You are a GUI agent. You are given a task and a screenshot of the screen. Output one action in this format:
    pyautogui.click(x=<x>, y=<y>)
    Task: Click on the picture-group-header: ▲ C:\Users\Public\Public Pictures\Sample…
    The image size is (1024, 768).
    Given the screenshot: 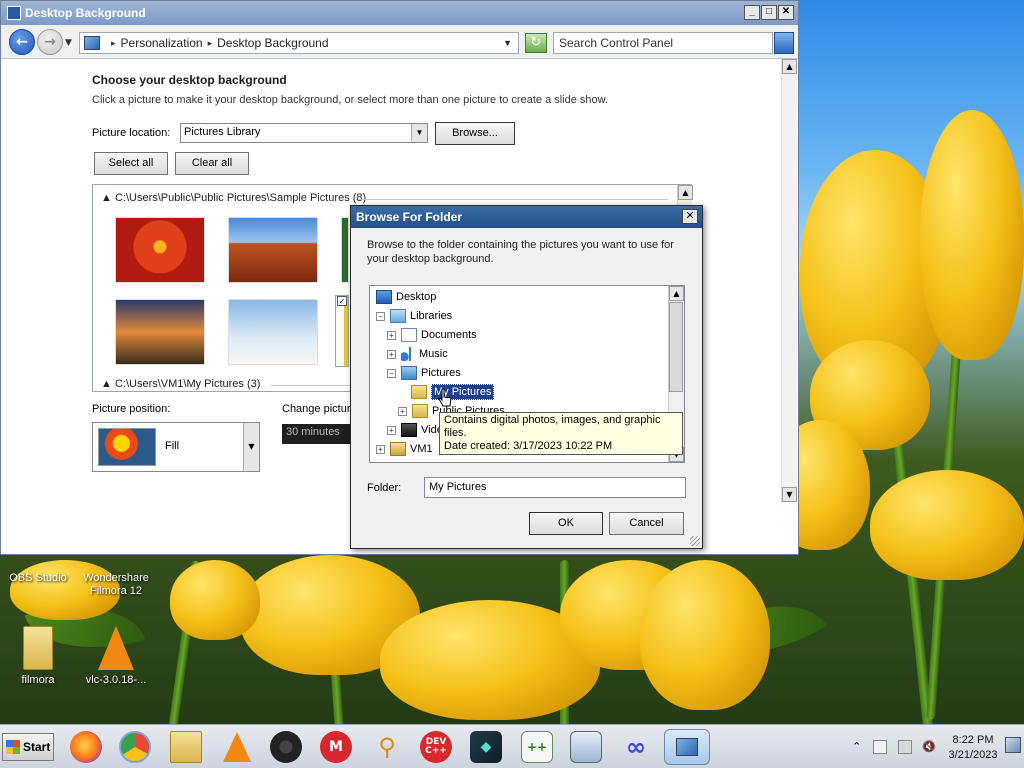 What is the action you would take?
    pyautogui.click(x=233, y=198)
    